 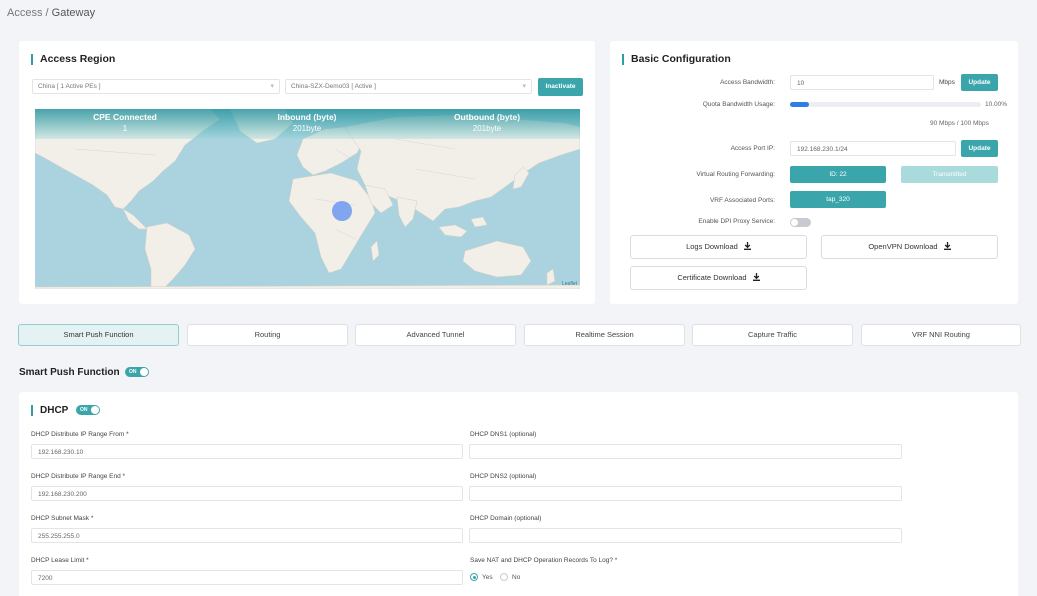 What do you see at coordinates (487, 577) in the screenshot?
I see `log-yes-label: Yes` at bounding box center [487, 577].